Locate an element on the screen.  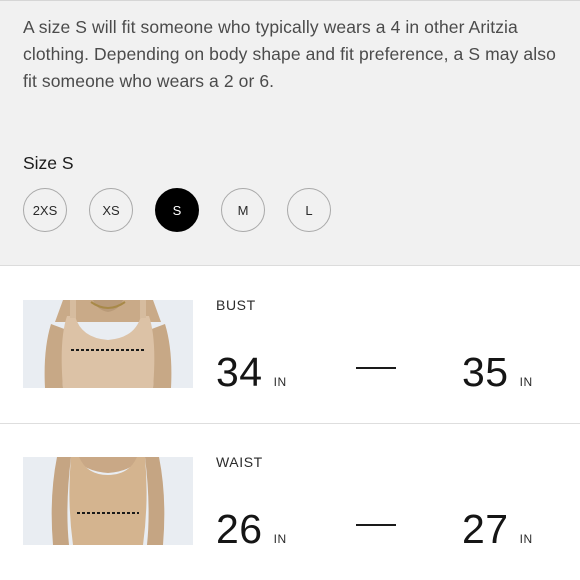
size-option-2xs: 2XS is located at coordinates (45, 210).